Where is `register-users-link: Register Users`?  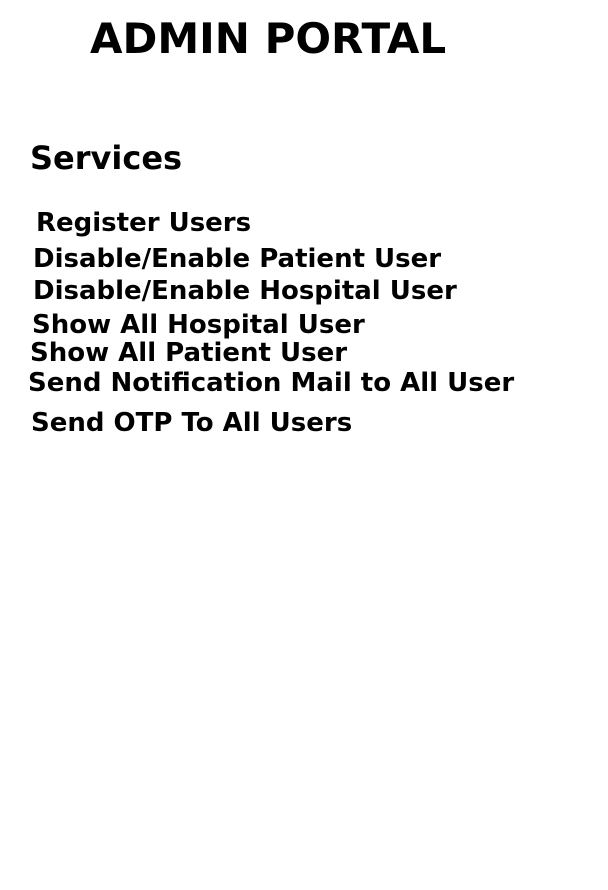 register-users-link: Register Users is located at coordinates (143, 223).